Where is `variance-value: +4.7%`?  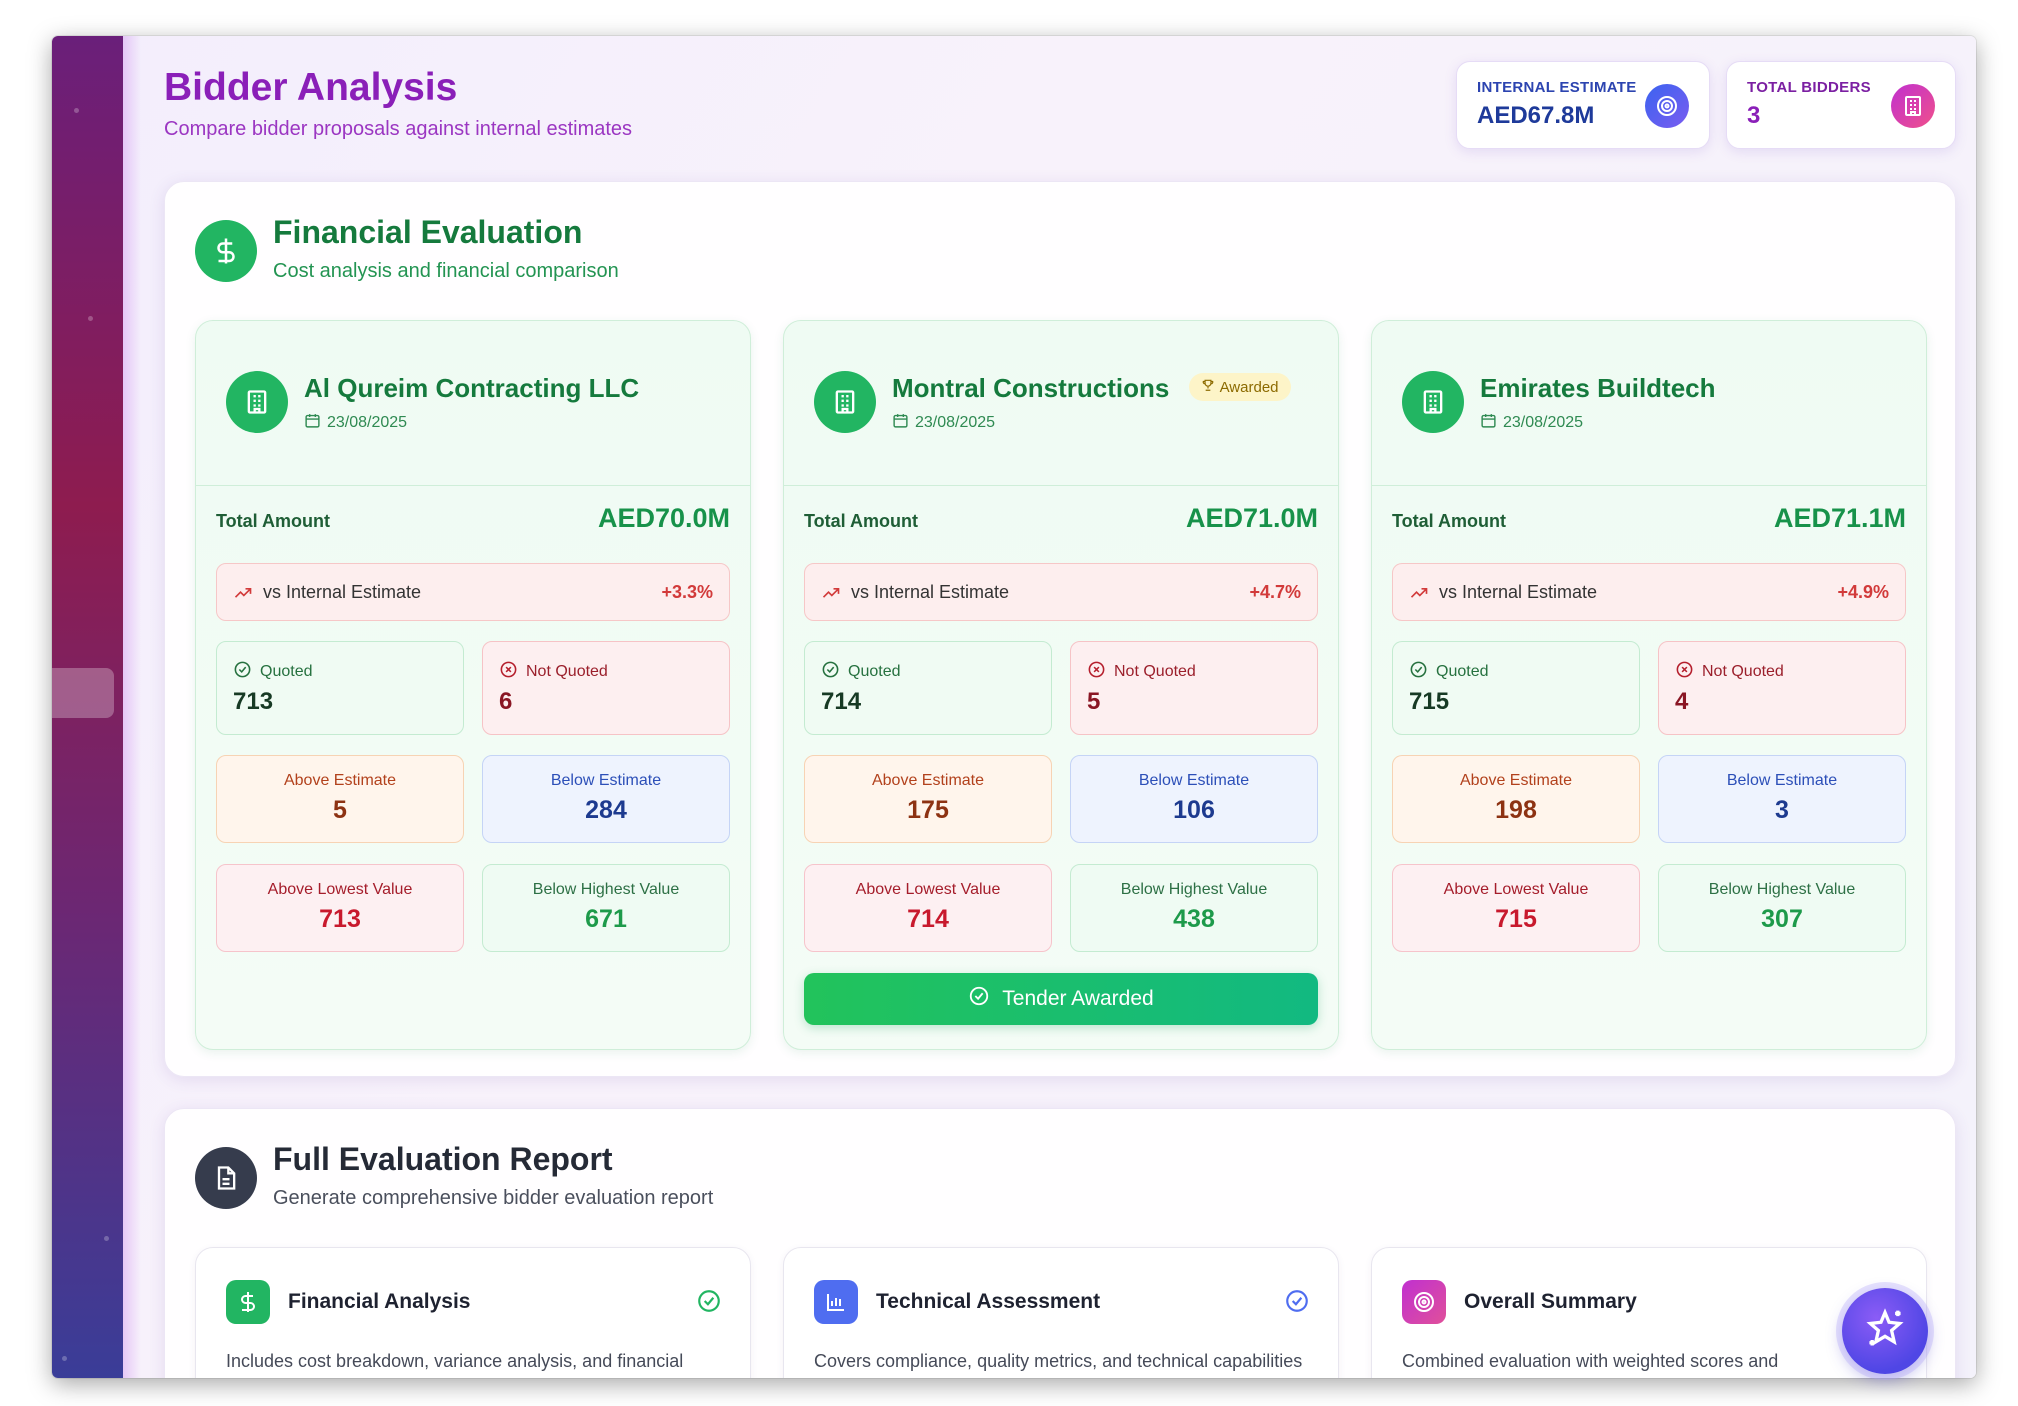 variance-value: +4.7% is located at coordinates (1275, 592).